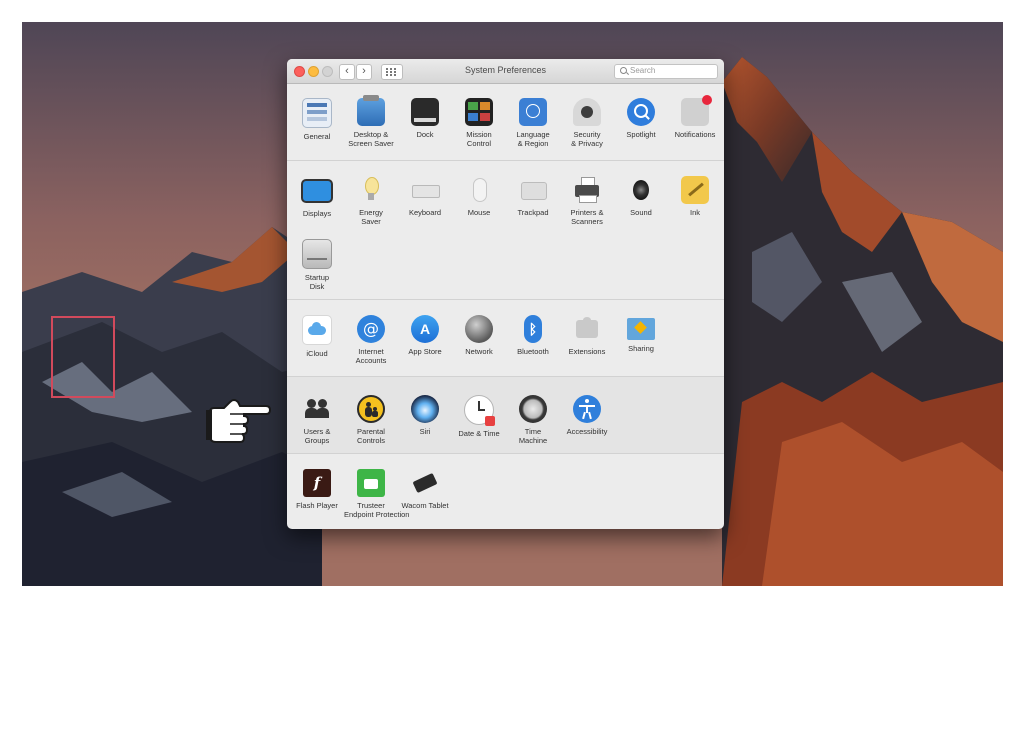 The image size is (1024, 732). I want to click on pref-app-store: A App Store, so click(425, 335).